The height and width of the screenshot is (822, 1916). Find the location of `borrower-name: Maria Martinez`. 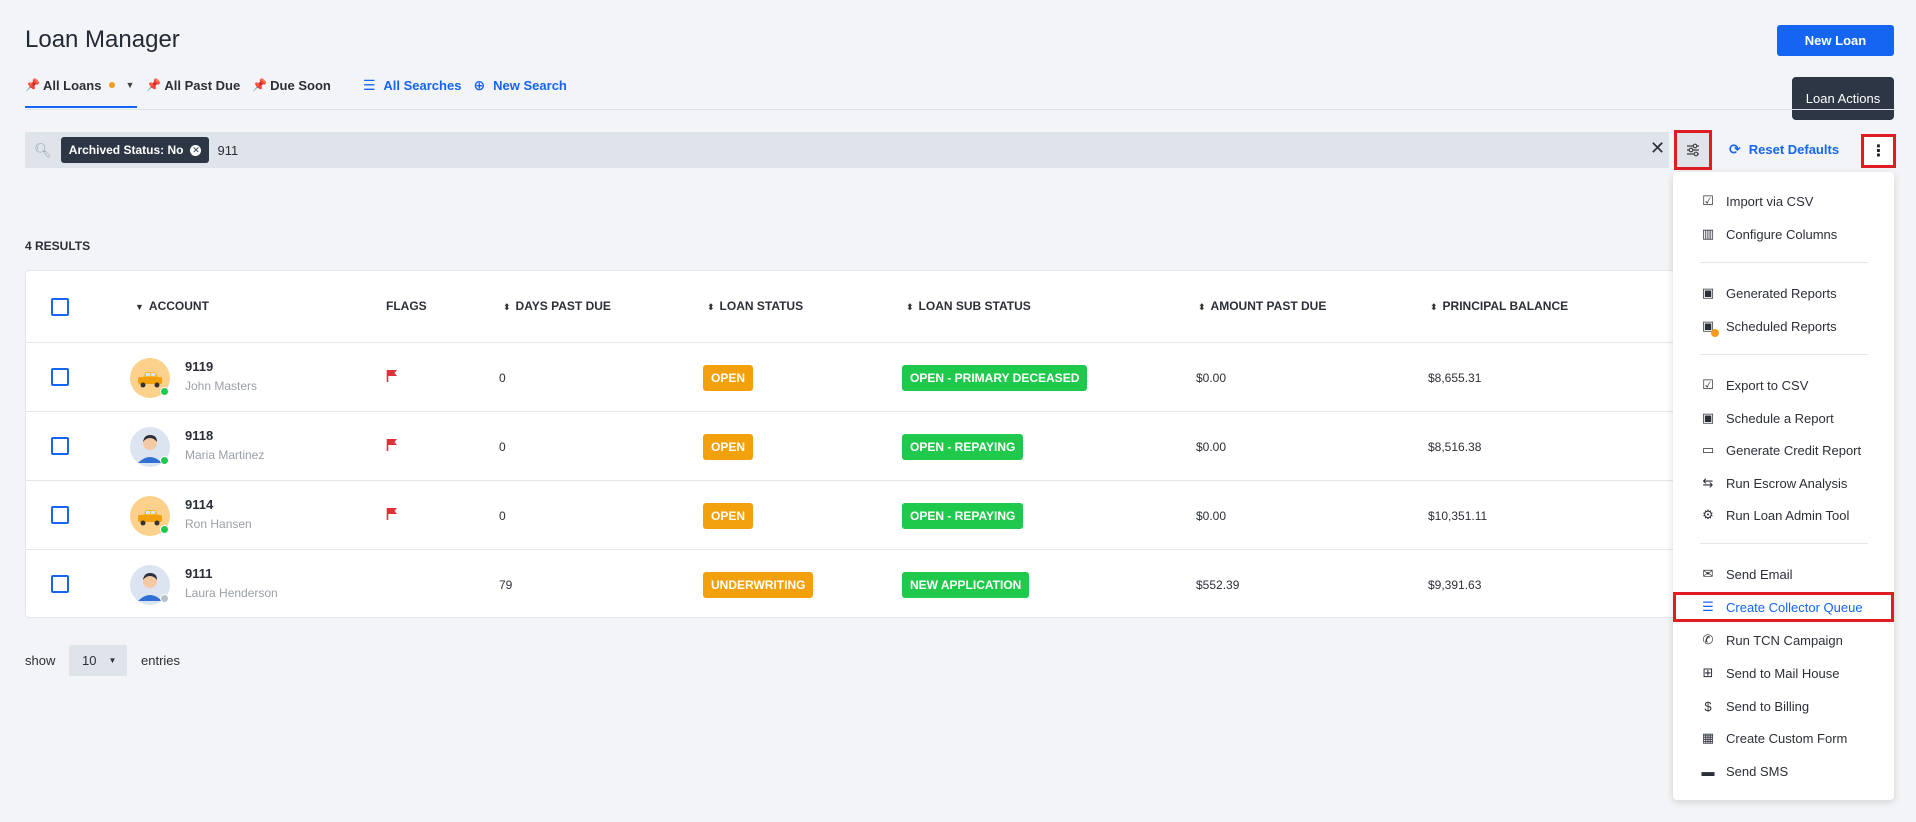

borrower-name: Maria Martinez is located at coordinates (225, 455).